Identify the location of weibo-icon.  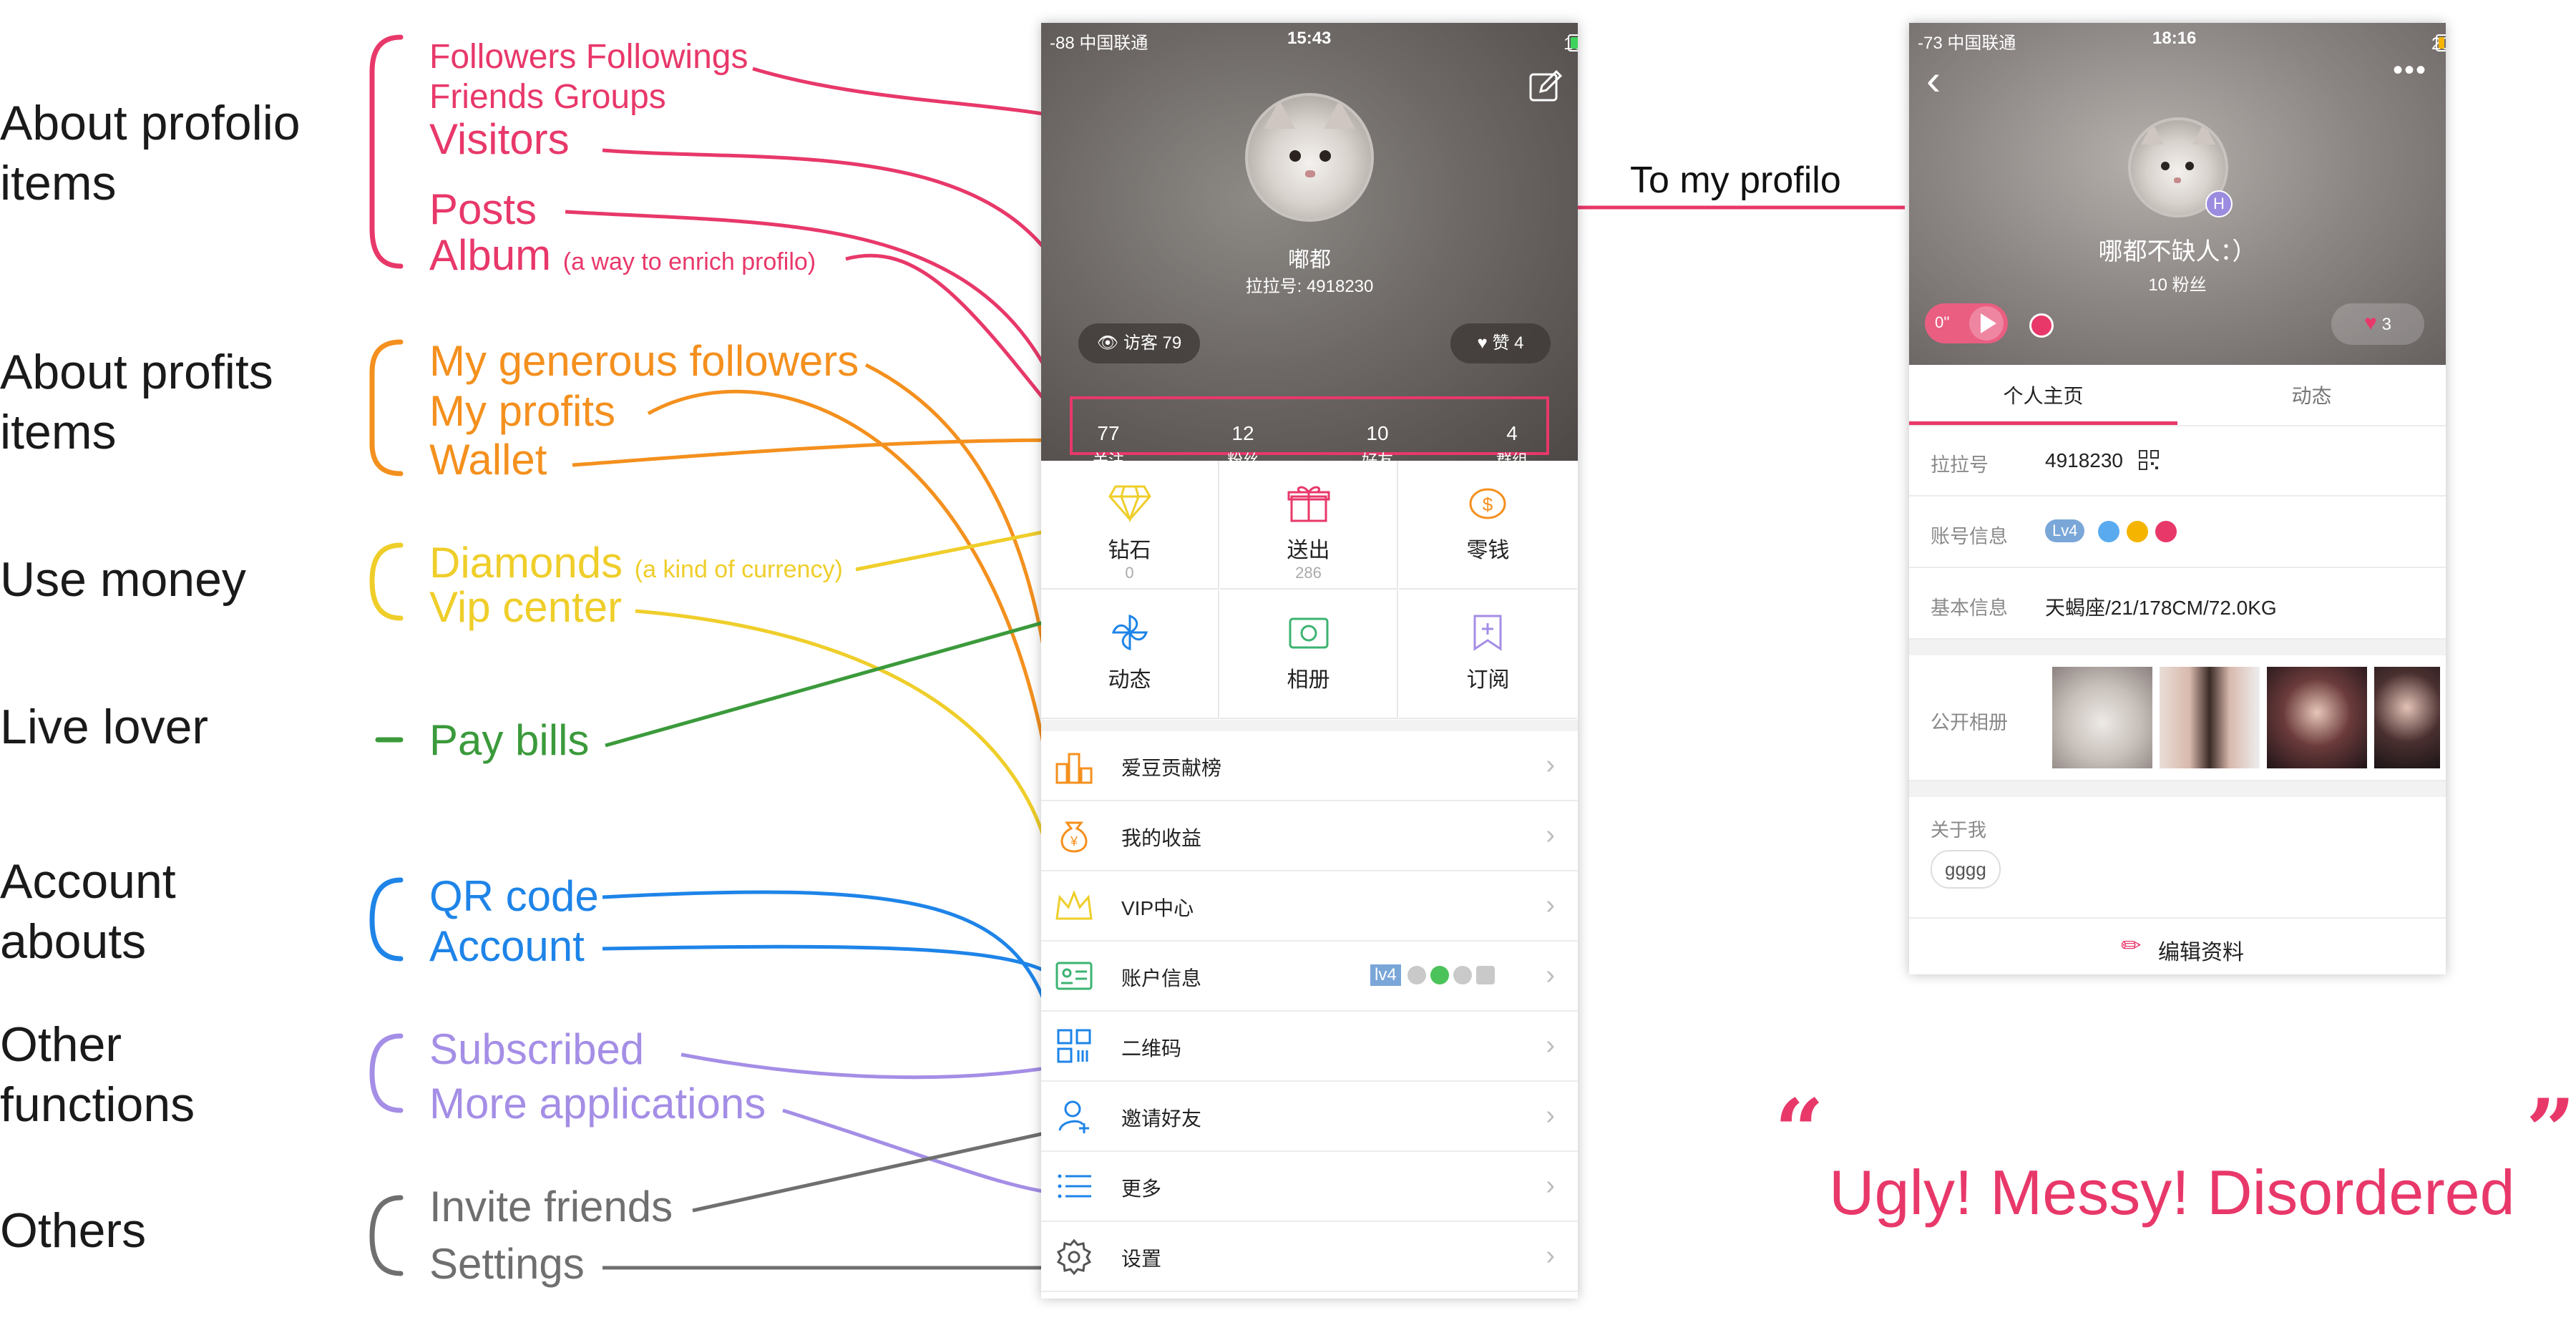
(1462, 975).